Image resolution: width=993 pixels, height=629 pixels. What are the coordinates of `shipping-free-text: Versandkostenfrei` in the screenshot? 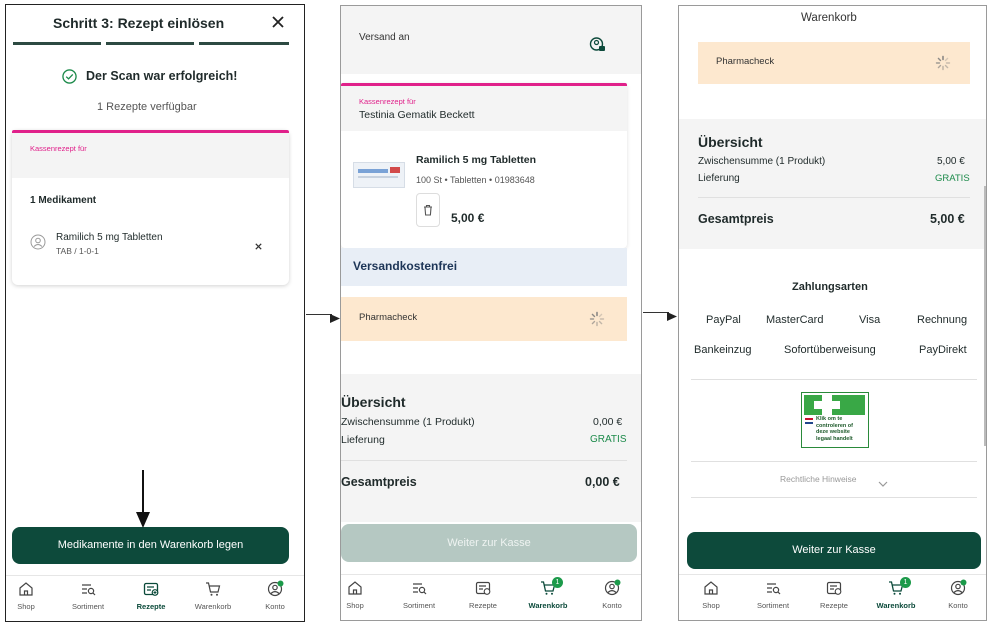 It's located at (405, 266).